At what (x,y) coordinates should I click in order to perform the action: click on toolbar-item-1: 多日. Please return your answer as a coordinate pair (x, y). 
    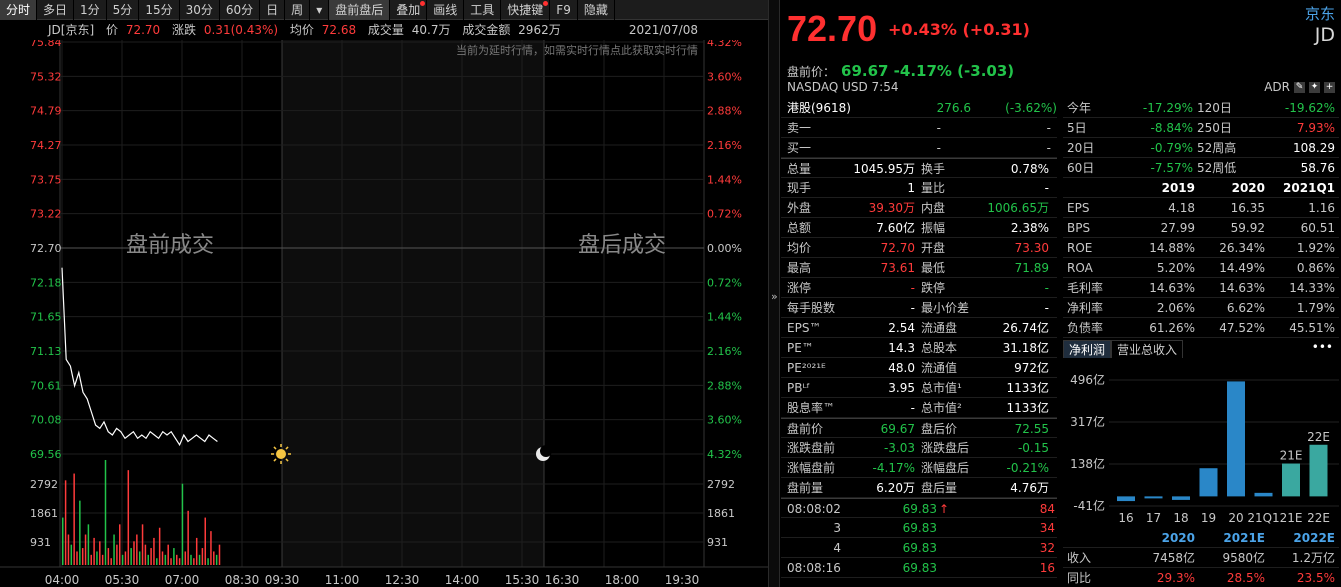
    Looking at the image, I should click on (56, 10).